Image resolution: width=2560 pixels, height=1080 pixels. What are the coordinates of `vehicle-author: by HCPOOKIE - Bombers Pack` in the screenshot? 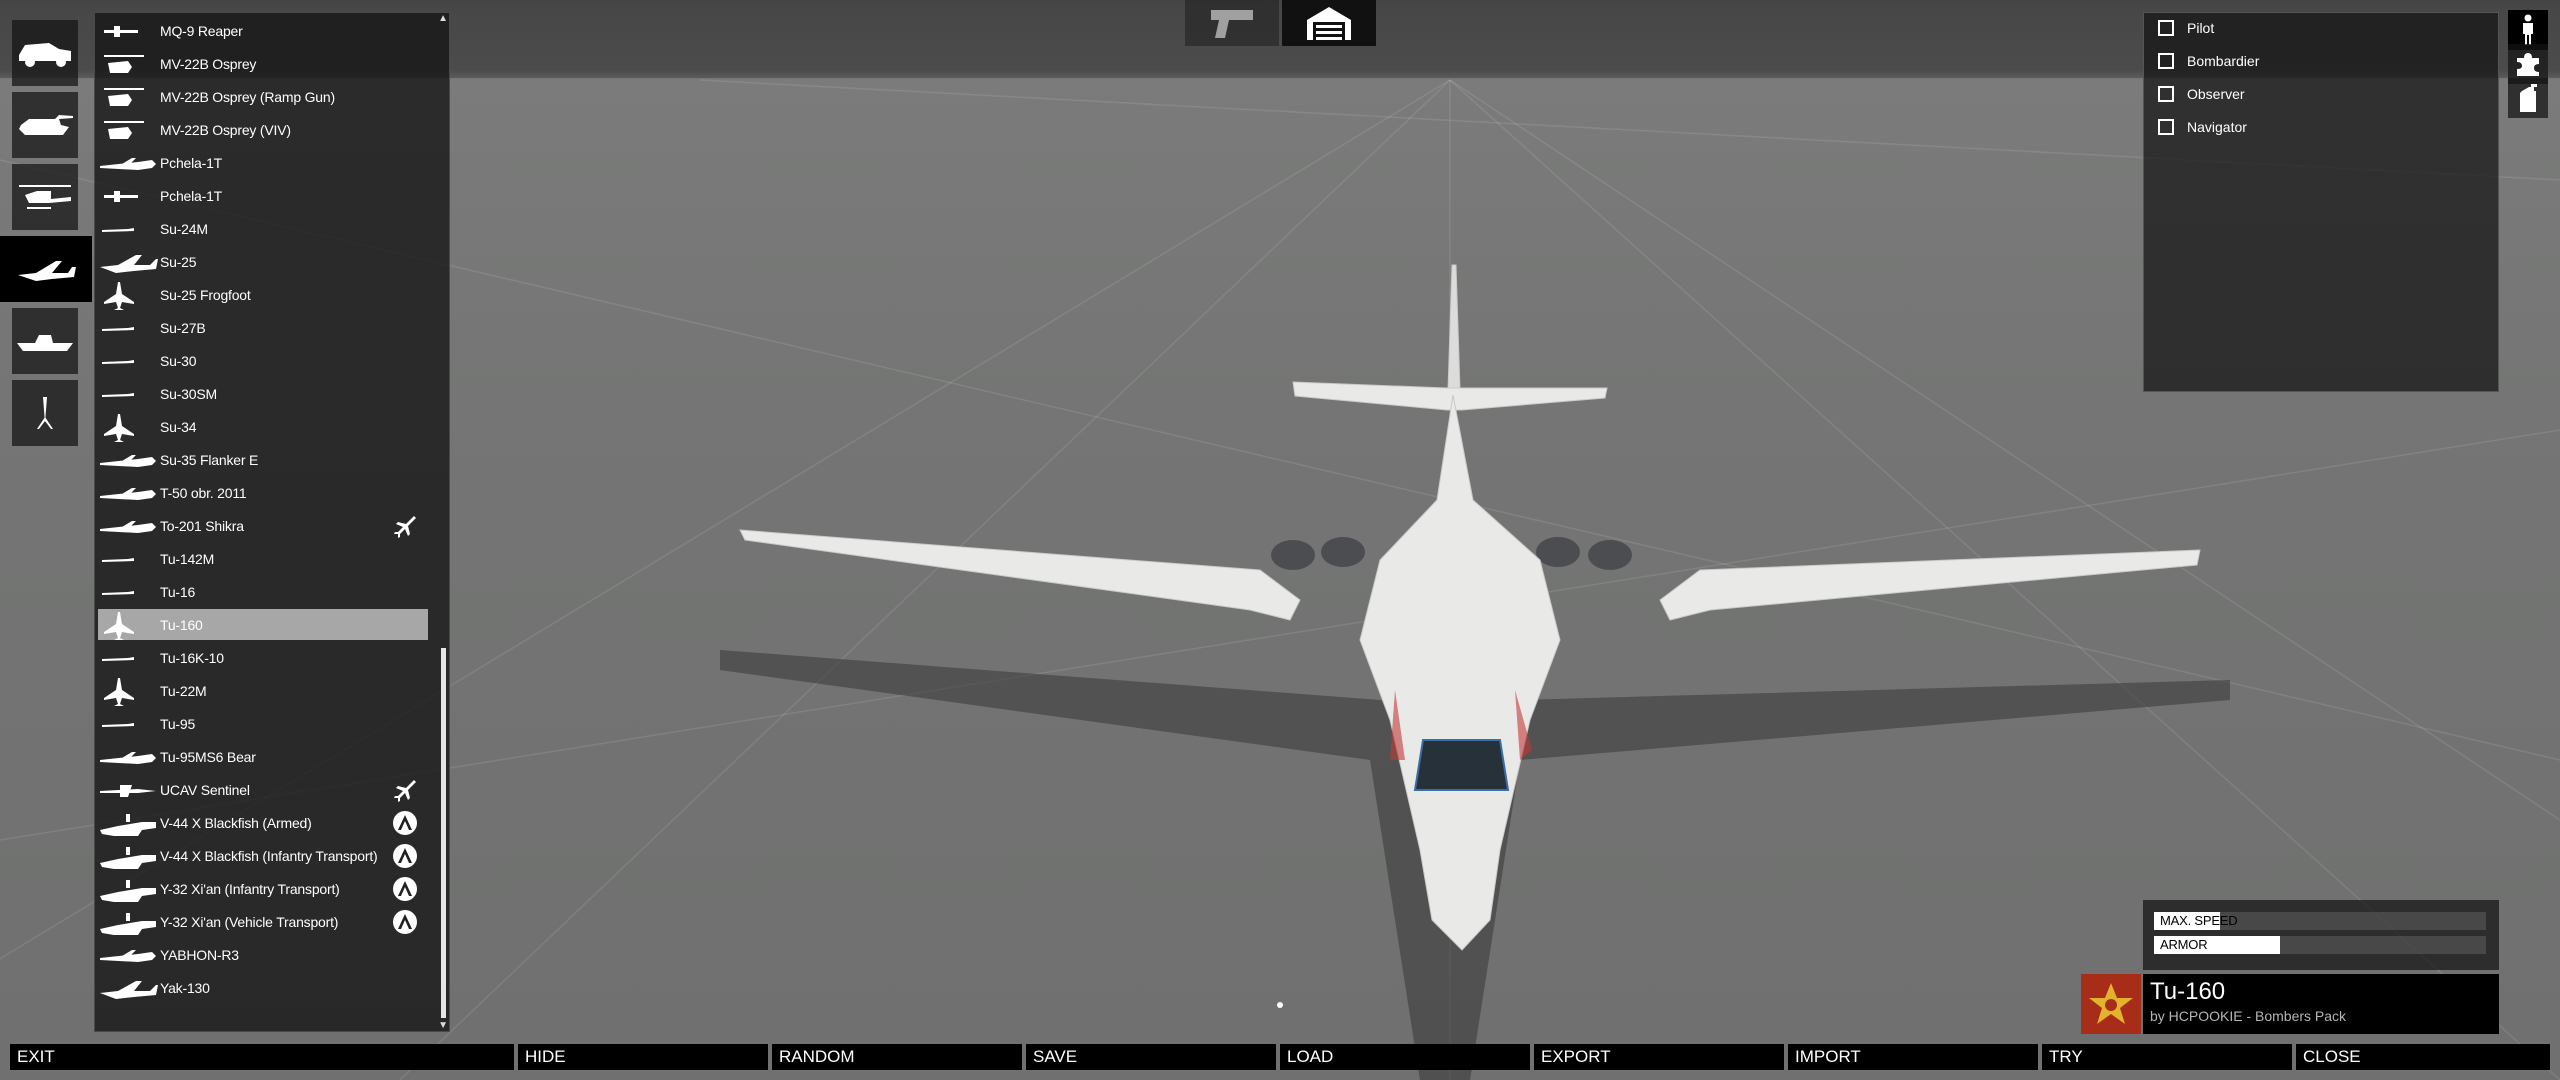 It's located at (2248, 1016).